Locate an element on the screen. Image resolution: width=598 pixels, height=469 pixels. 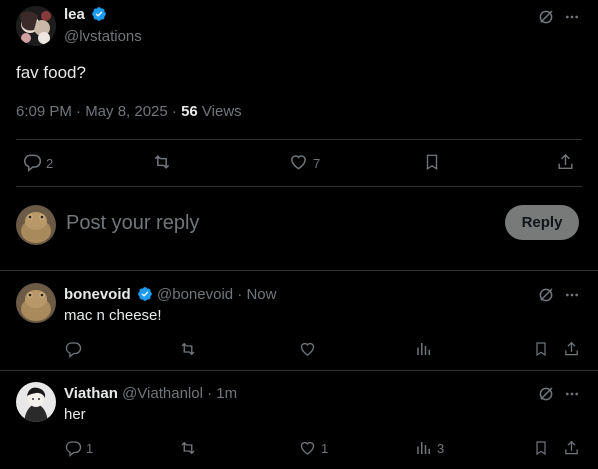
reply-author-name: Viathan is located at coordinates (91, 393).